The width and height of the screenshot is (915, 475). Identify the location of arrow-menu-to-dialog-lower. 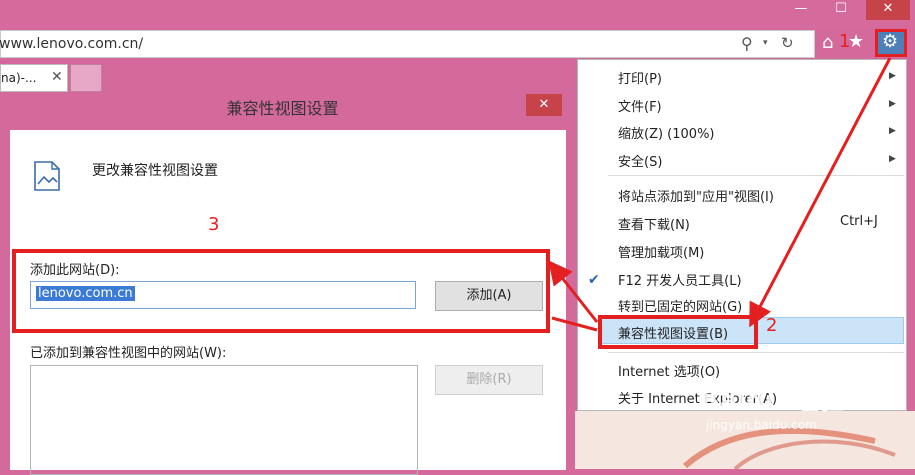
(574, 324).